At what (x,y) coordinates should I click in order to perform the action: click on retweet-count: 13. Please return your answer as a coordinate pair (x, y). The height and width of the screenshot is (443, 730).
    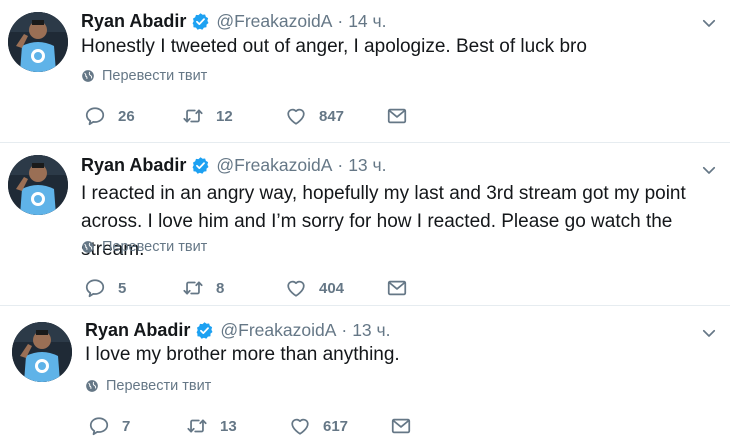
    Looking at the image, I should click on (228, 426).